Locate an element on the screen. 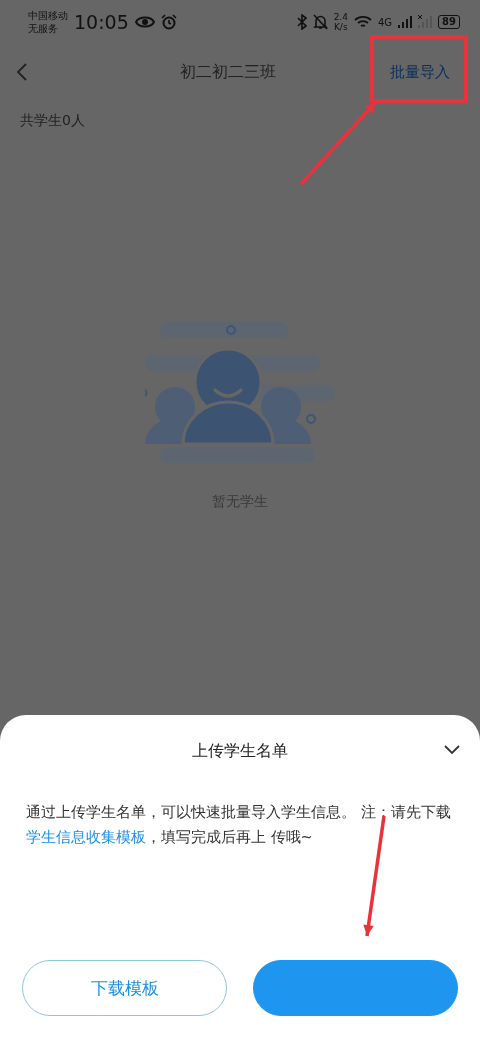  alarm-icon is located at coordinates (168, 22).